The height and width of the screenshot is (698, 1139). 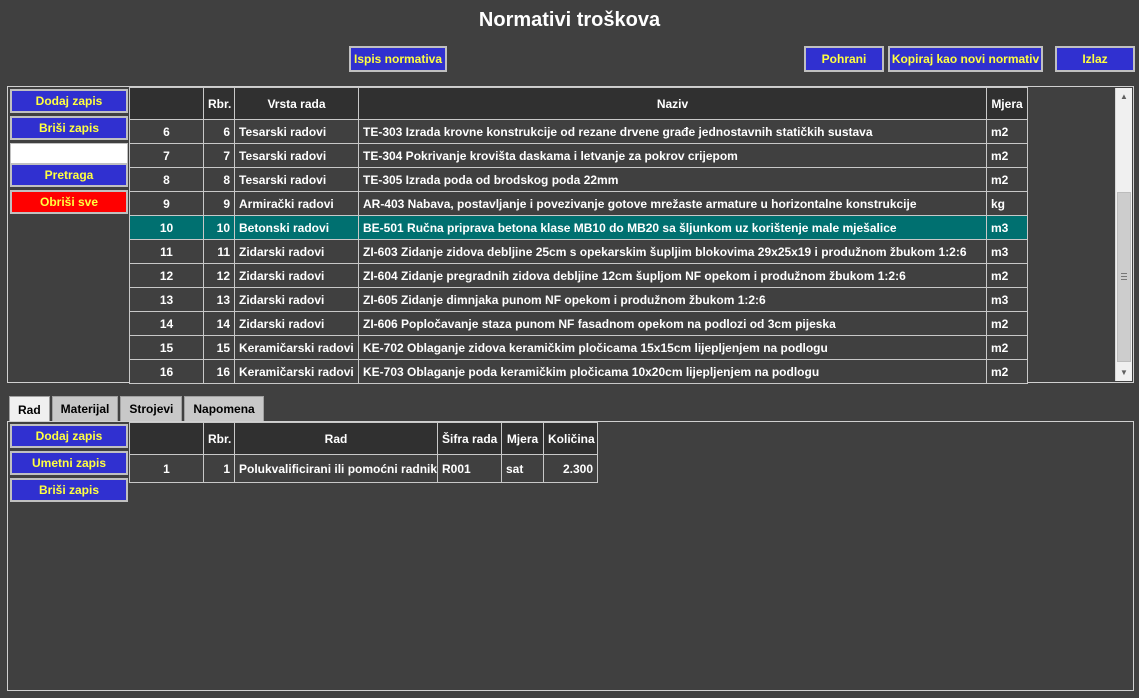 What do you see at coordinates (336, 468) in the screenshot?
I see `rad-cell: Polukvalificirani ili pomoćni radnik` at bounding box center [336, 468].